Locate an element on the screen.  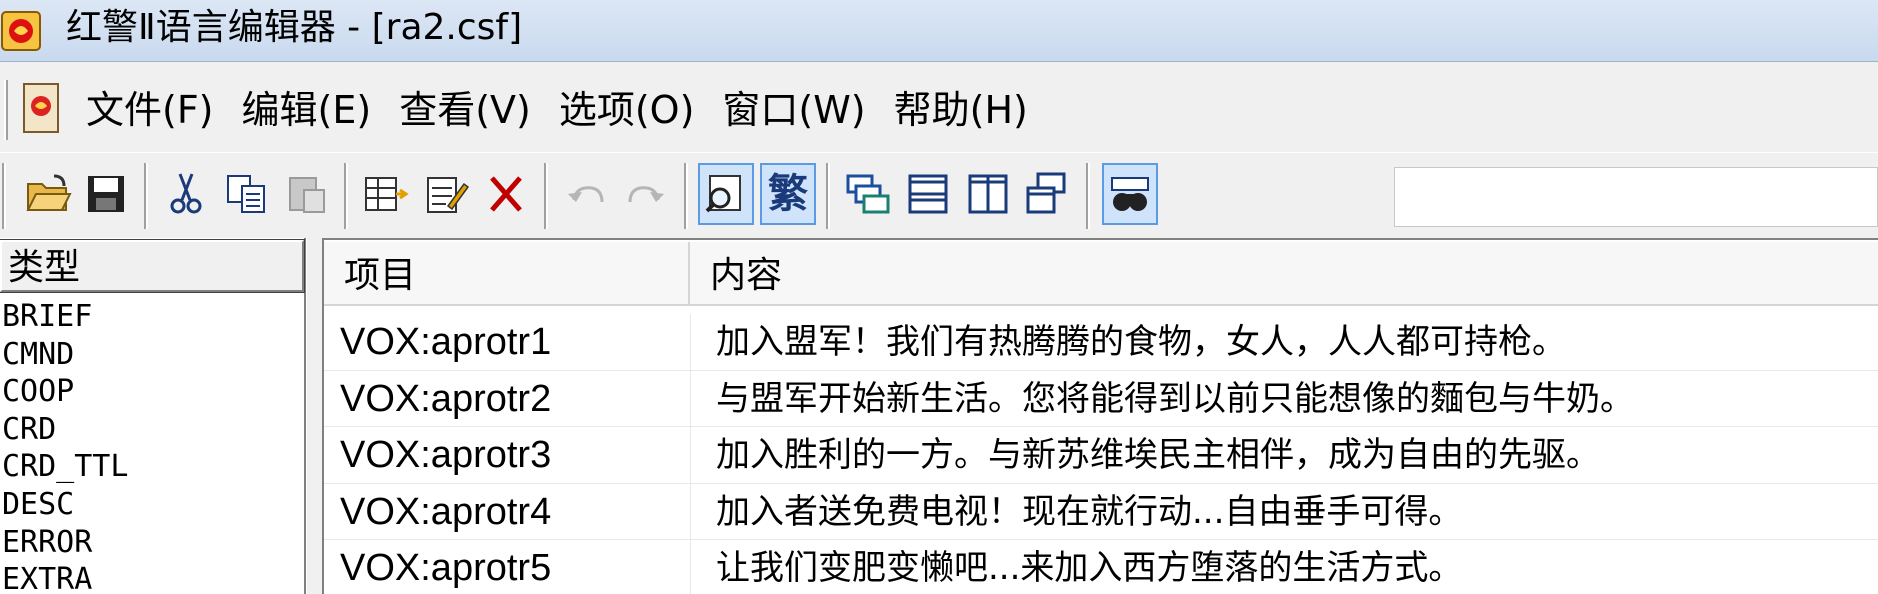
table-row: VOX:aprotr5 让我们变肥变懒吧...来加入西方堕落的生活方式。 is located at coordinates (1101, 567).